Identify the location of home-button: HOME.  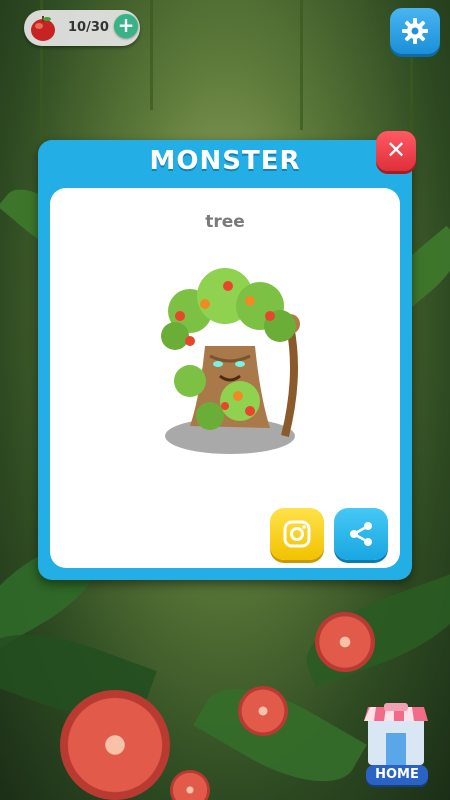
(396, 745).